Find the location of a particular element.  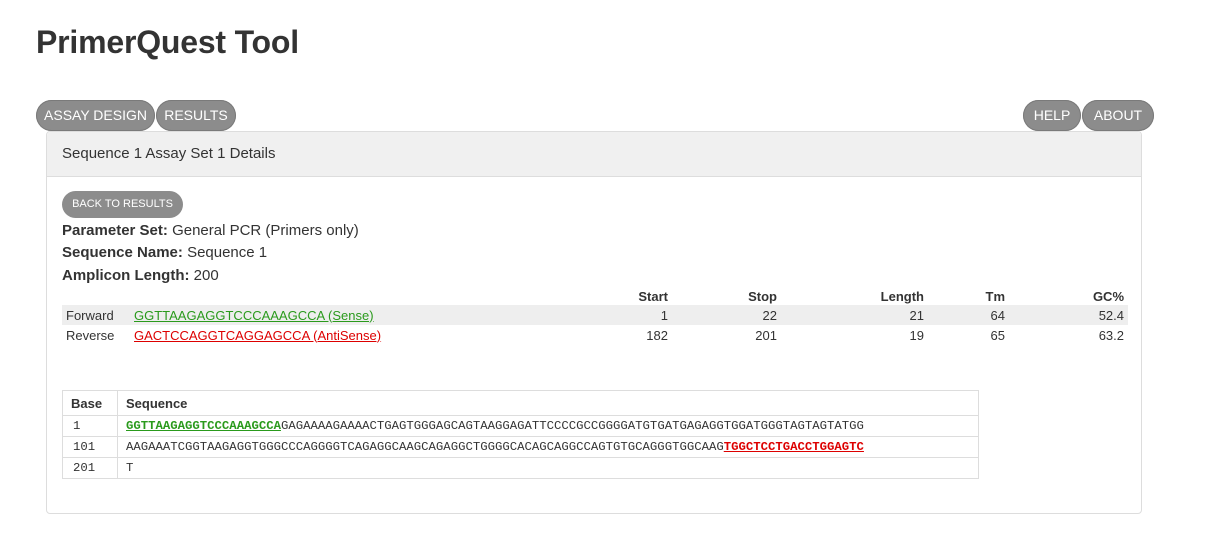

sequence-name: Sequence Name: Sequence 1 is located at coordinates (164, 252).